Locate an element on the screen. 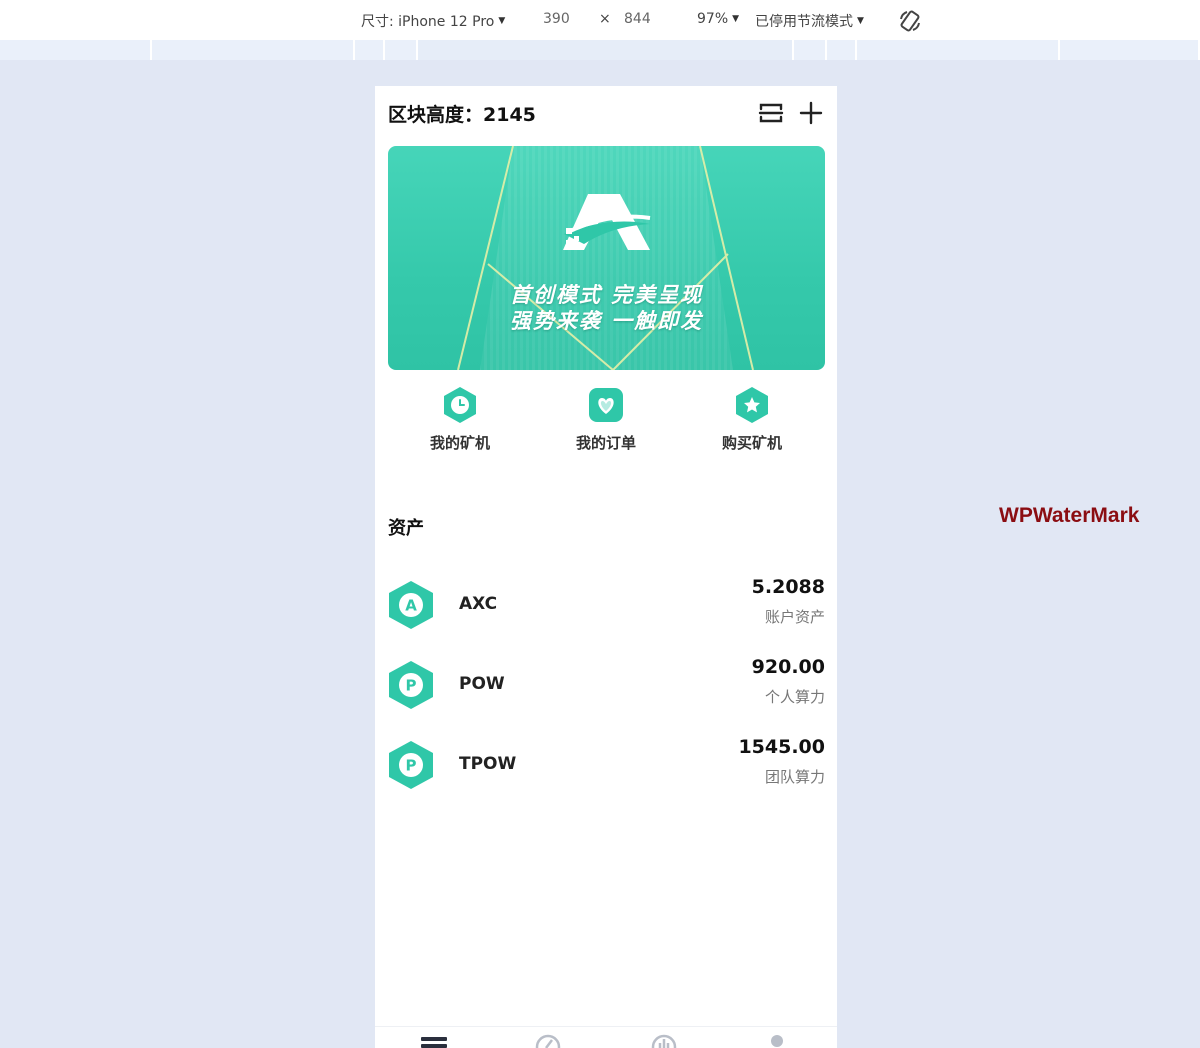 This screenshot has height=1048, width=1200. quick-actions: 我的矿机 我的订单 购买矿机 is located at coordinates (606, 426).